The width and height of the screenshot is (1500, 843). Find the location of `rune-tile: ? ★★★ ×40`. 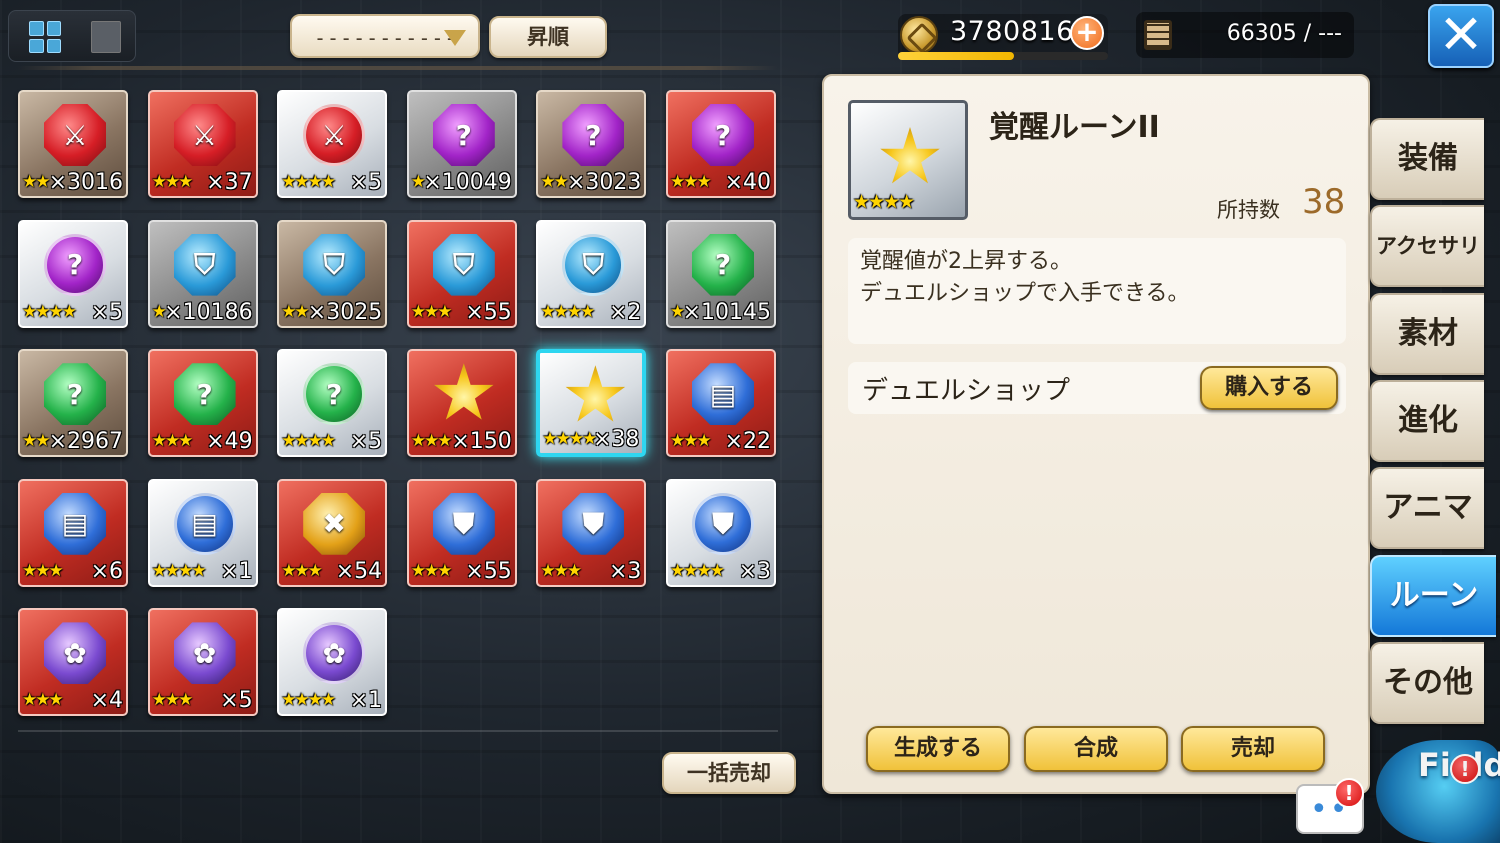

rune-tile: ? ★★★ ×40 is located at coordinates (721, 144).